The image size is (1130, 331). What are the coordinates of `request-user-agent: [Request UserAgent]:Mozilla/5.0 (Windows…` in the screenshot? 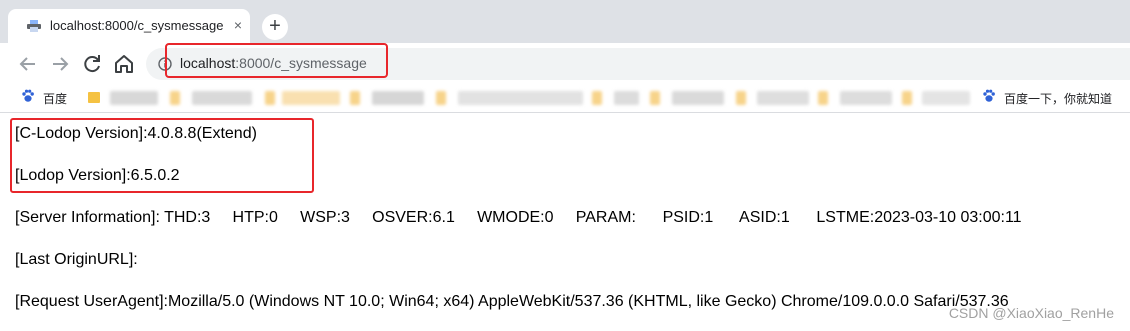 It's located at (512, 301).